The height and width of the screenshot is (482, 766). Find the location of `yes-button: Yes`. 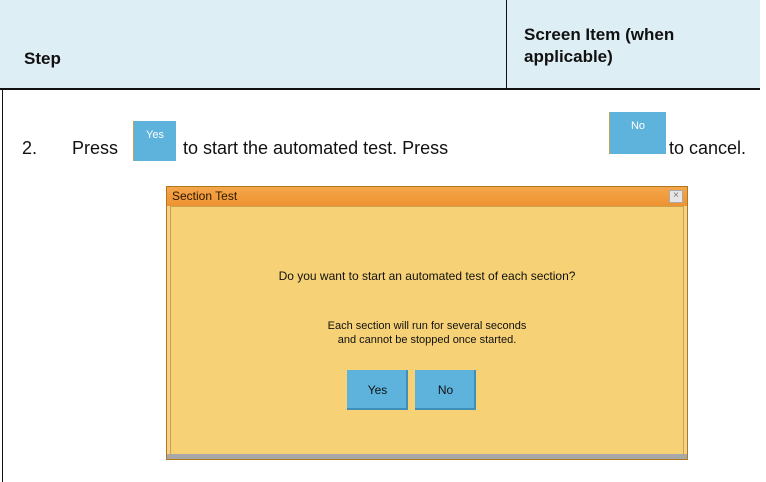

yes-button: Yes is located at coordinates (377, 390).